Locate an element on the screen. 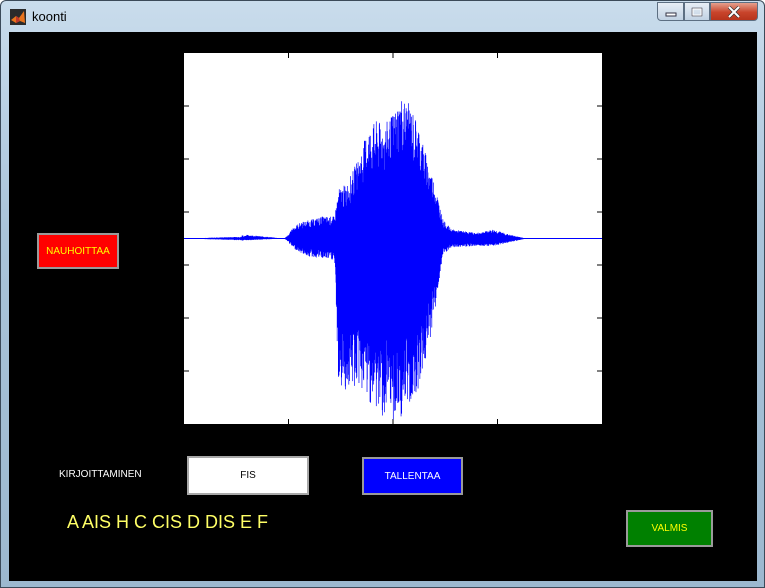 The height and width of the screenshot is (588, 765). minimize-button is located at coordinates (670, 11).